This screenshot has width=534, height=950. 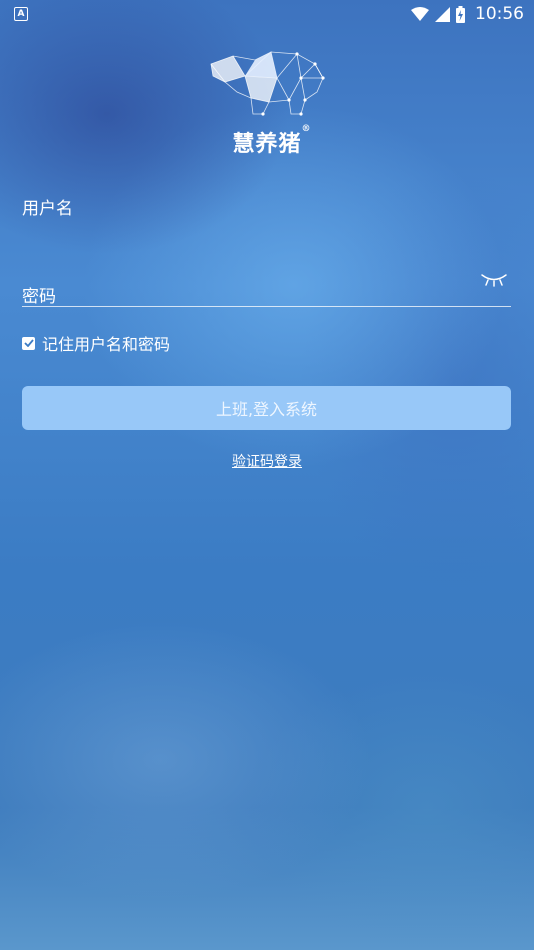 I want to click on status-right: 10:56, so click(x=467, y=14).